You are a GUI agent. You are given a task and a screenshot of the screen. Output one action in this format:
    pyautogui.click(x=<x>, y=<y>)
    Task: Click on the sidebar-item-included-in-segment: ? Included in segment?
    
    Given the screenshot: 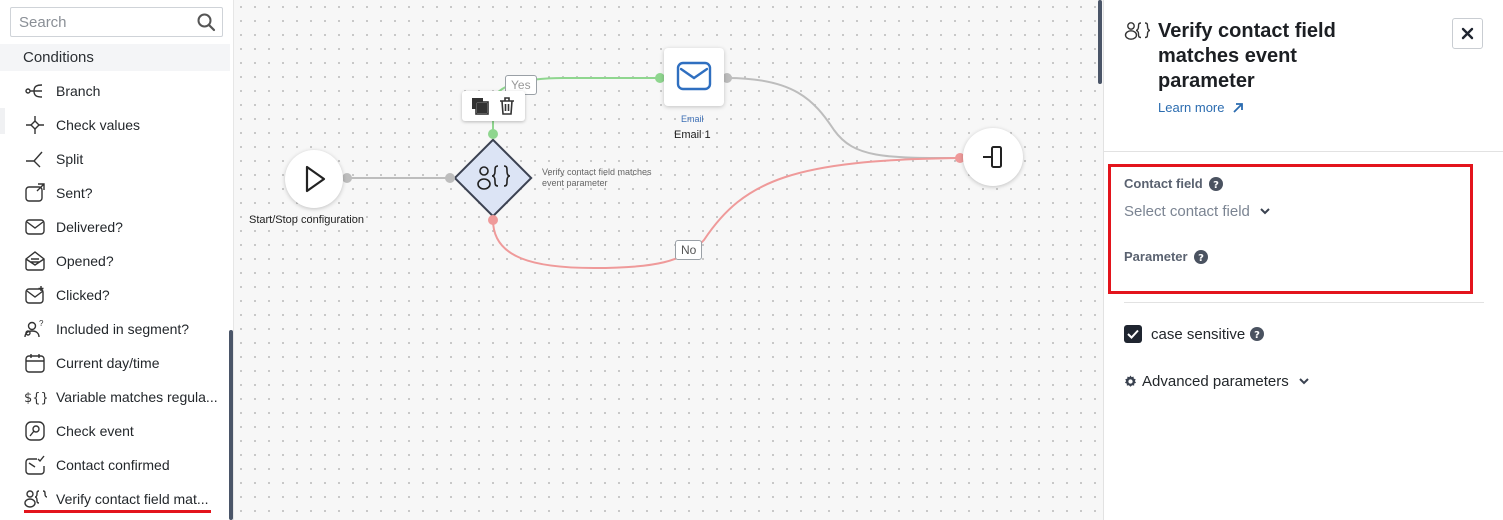 What is the action you would take?
    pyautogui.click(x=115, y=329)
    